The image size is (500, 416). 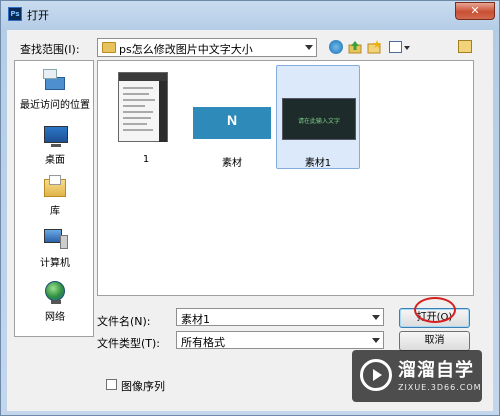 I want to click on view-menu-icon, so click(x=395, y=47).